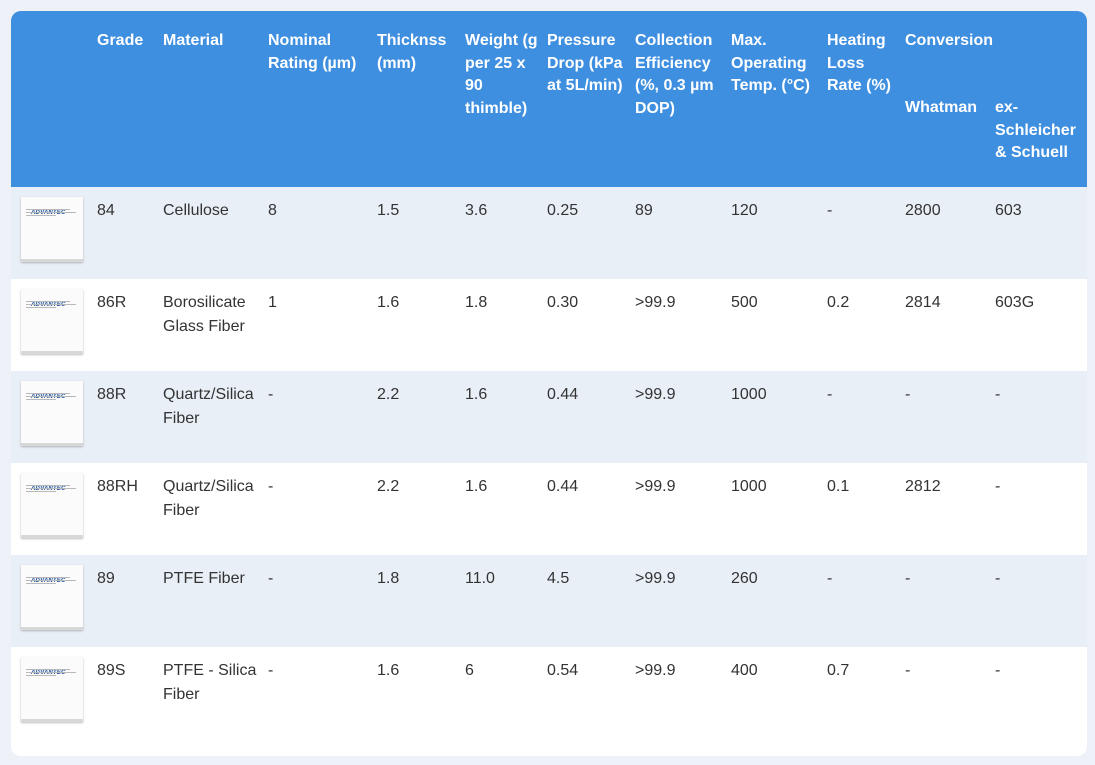 The width and height of the screenshot is (1095, 765). I want to click on cell-heating: 0.7, so click(861, 692).